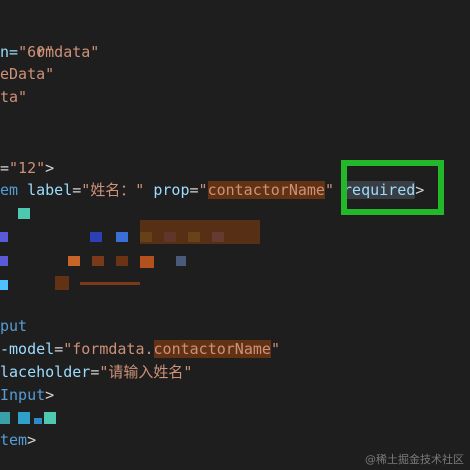 The image size is (470, 470). Describe the element at coordinates (36, 52) in the screenshot. I see `string-token: "60"` at that location.